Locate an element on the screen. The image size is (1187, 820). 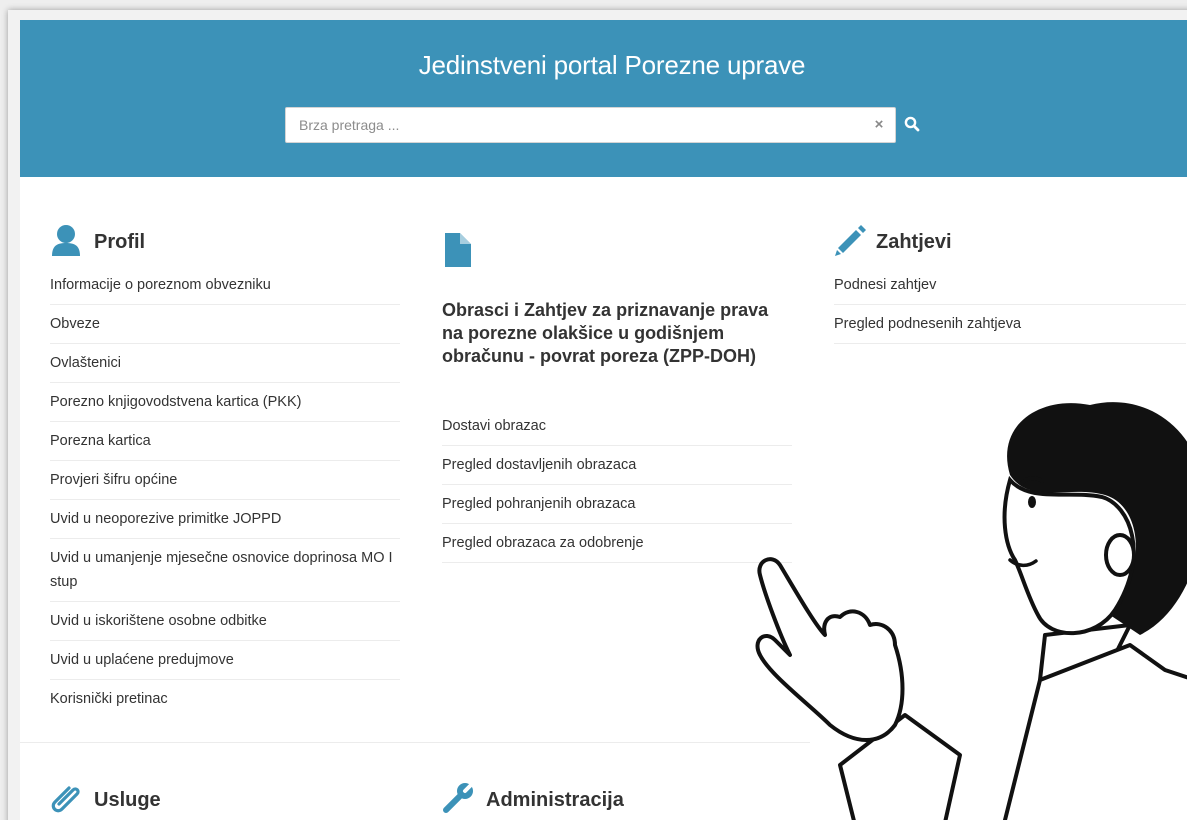
profil-link-predujmovi: Uvid u uplaćene predujmove is located at coordinates (225, 660).